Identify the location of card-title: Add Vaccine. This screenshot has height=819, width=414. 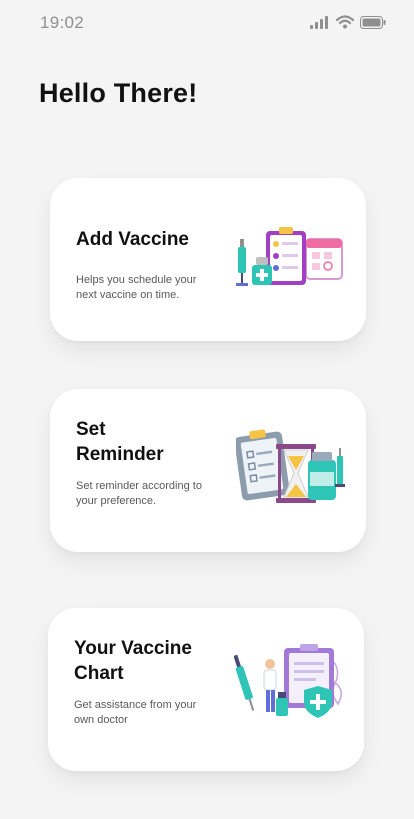
(132, 239).